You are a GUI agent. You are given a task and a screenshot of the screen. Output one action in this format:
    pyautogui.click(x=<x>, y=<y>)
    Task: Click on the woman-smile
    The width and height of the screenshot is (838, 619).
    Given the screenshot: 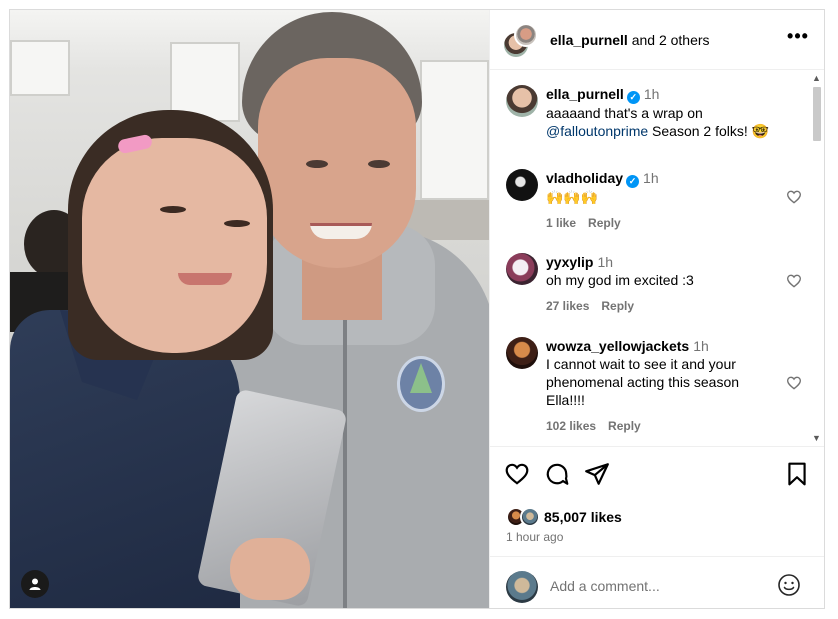 What is the action you would take?
    pyautogui.click(x=205, y=279)
    